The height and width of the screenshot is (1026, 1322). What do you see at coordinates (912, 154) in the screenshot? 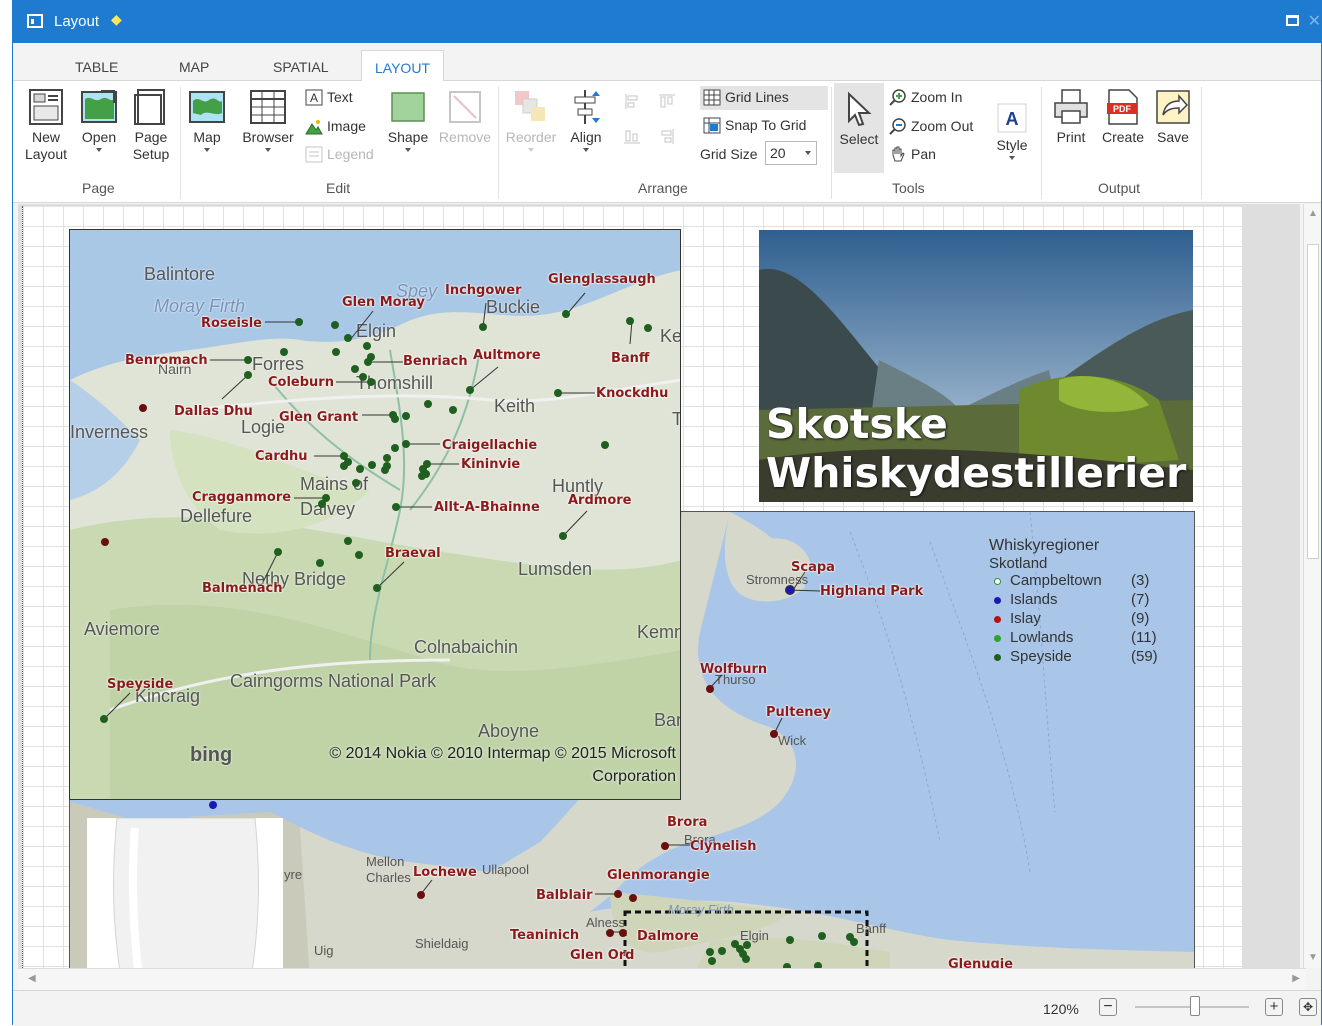
I see `pan-button: Pan` at bounding box center [912, 154].